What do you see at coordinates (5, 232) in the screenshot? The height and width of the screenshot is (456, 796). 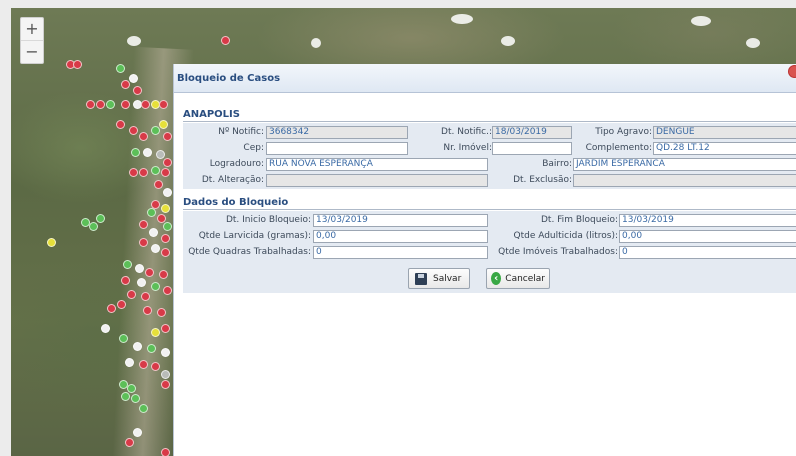 I see `left-bar` at bounding box center [5, 232].